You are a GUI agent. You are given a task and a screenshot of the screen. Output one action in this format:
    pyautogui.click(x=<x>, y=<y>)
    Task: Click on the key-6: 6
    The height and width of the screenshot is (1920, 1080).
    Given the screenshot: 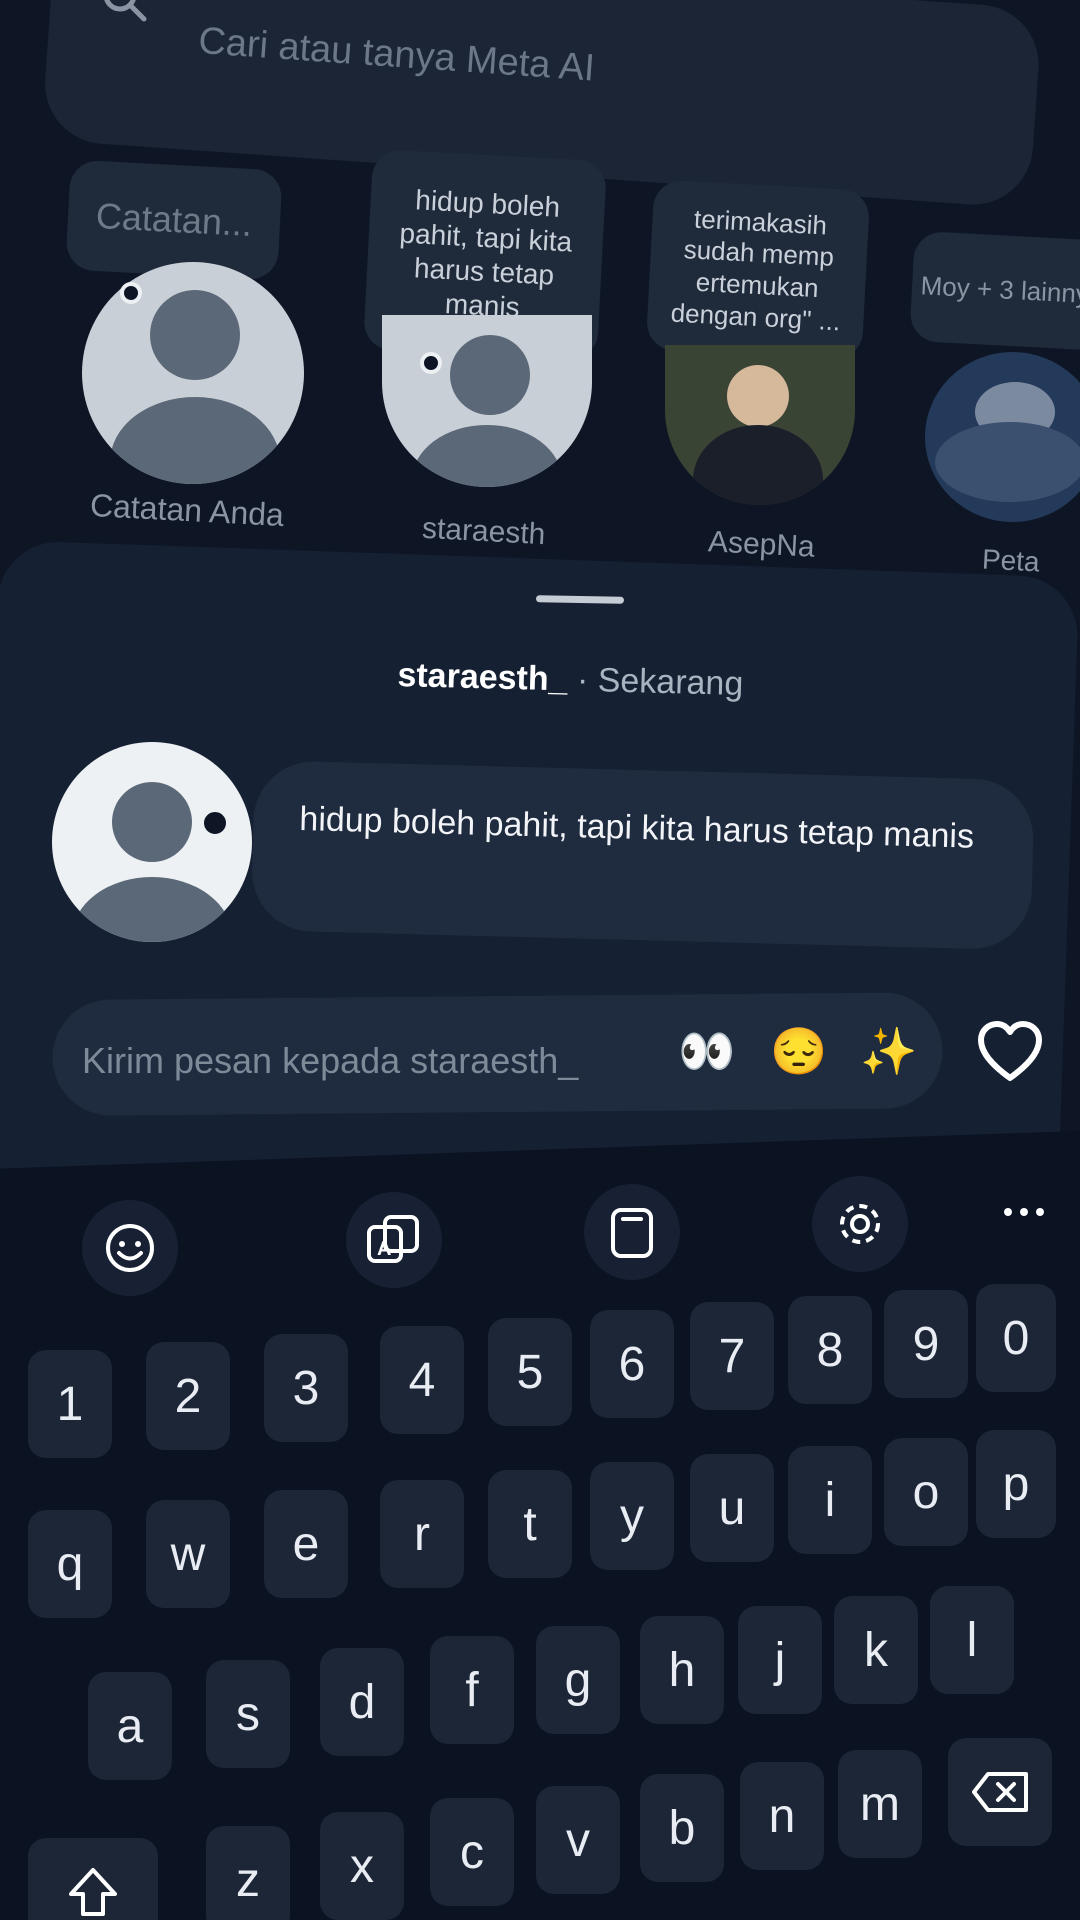 What is the action you would take?
    pyautogui.click(x=632, y=1364)
    